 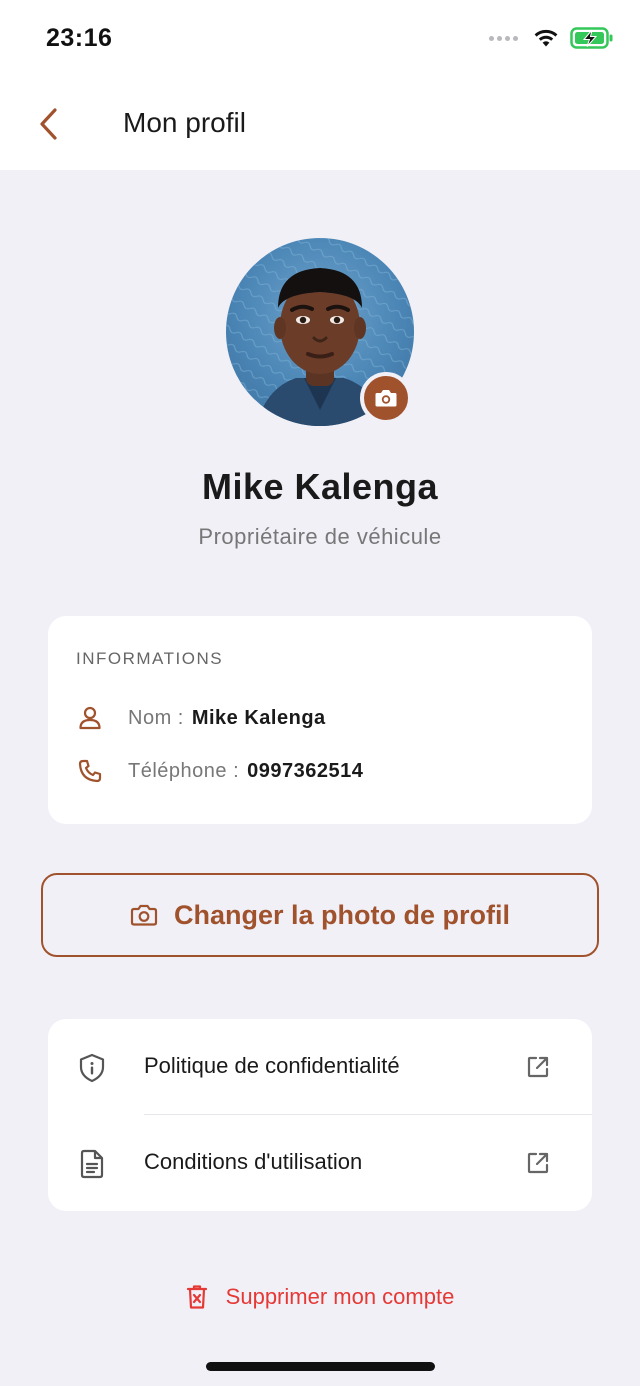 What do you see at coordinates (90, 771) in the screenshot?
I see `phone-icon` at bounding box center [90, 771].